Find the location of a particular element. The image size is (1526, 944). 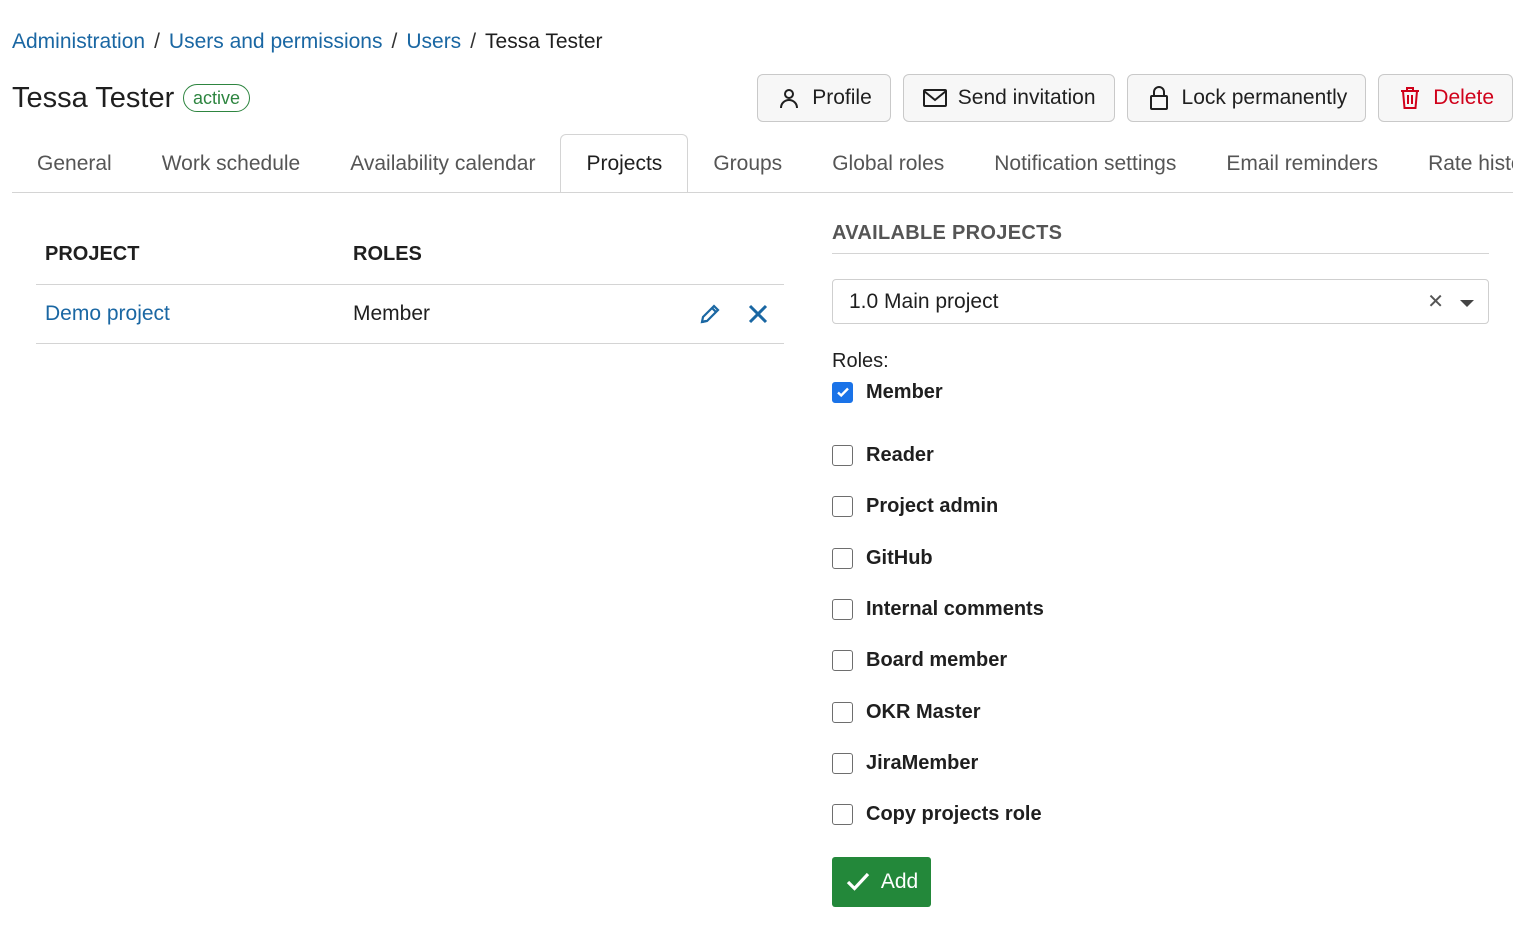

role-label: Member is located at coordinates (904, 391).